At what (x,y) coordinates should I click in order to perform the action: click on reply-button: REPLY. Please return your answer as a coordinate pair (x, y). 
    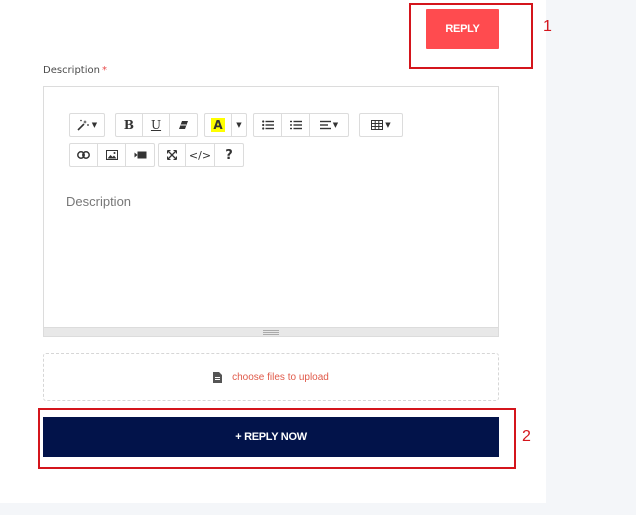
    Looking at the image, I should click on (462, 29).